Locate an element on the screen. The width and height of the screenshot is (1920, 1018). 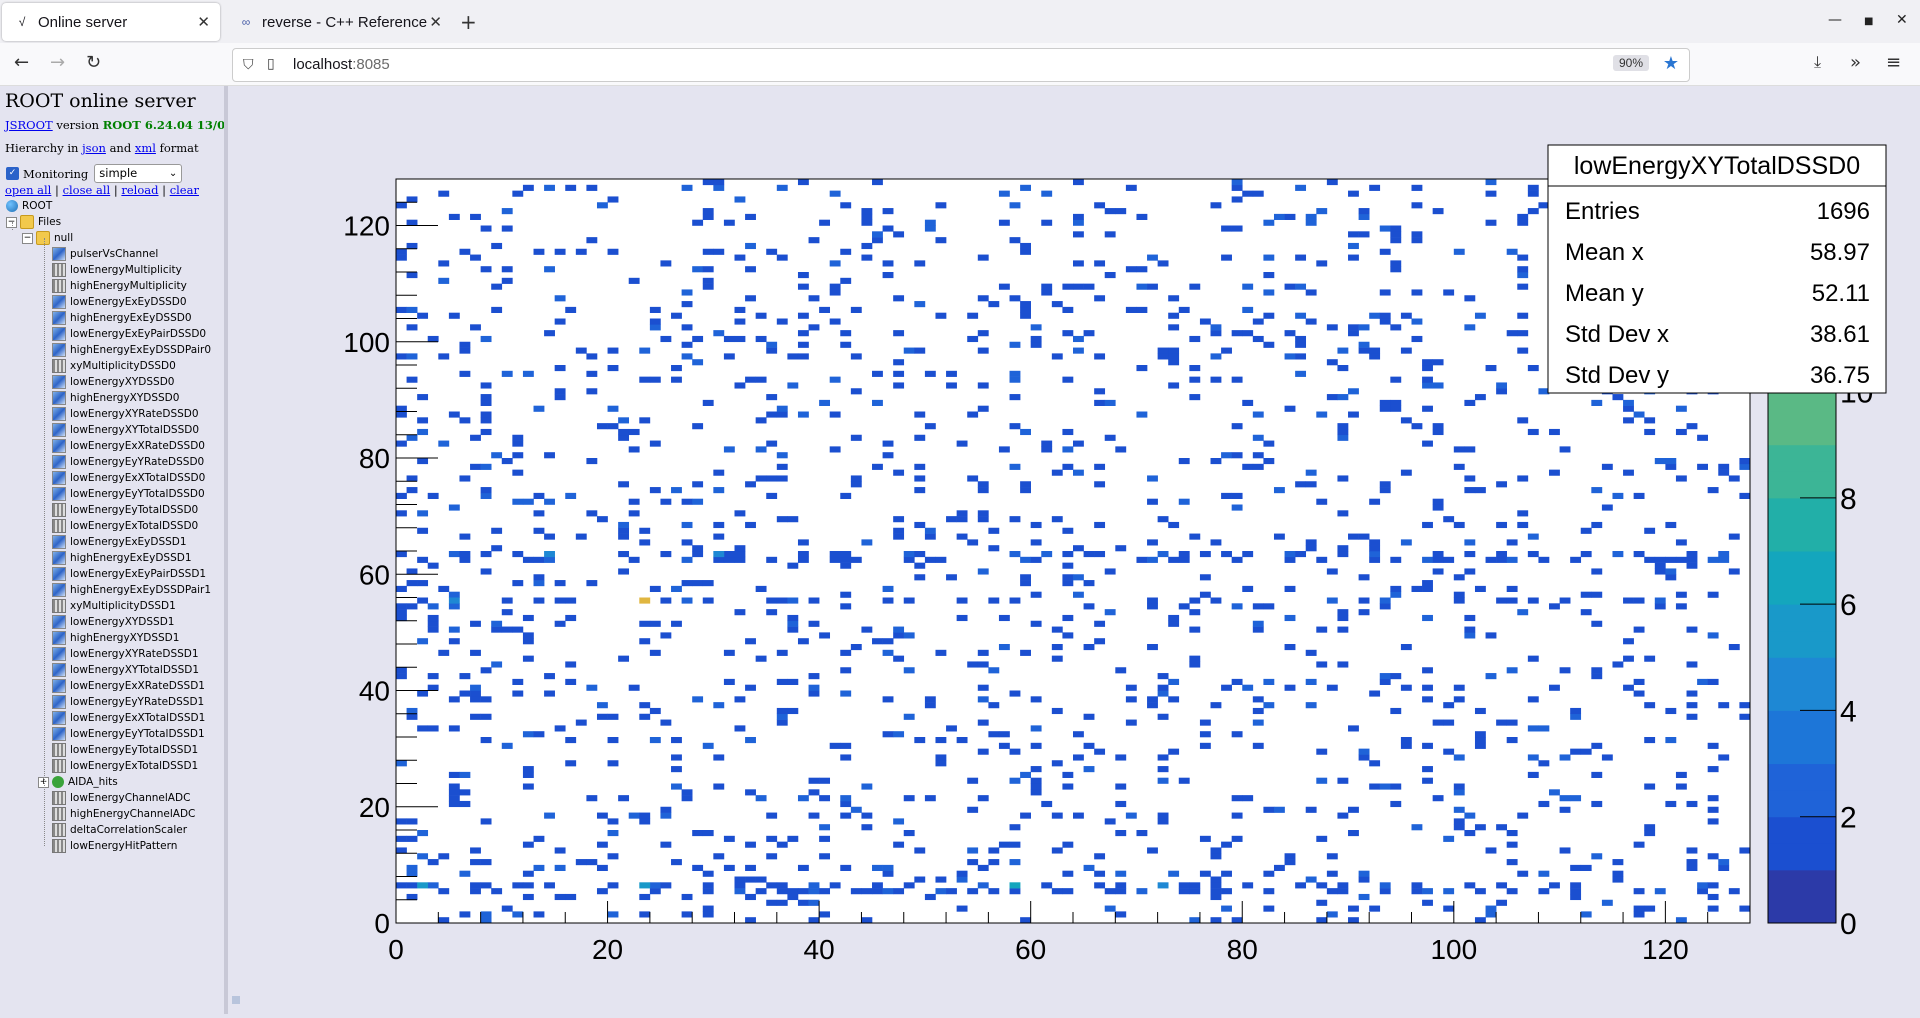
page-icon: ▯ is located at coordinates (271, 63).